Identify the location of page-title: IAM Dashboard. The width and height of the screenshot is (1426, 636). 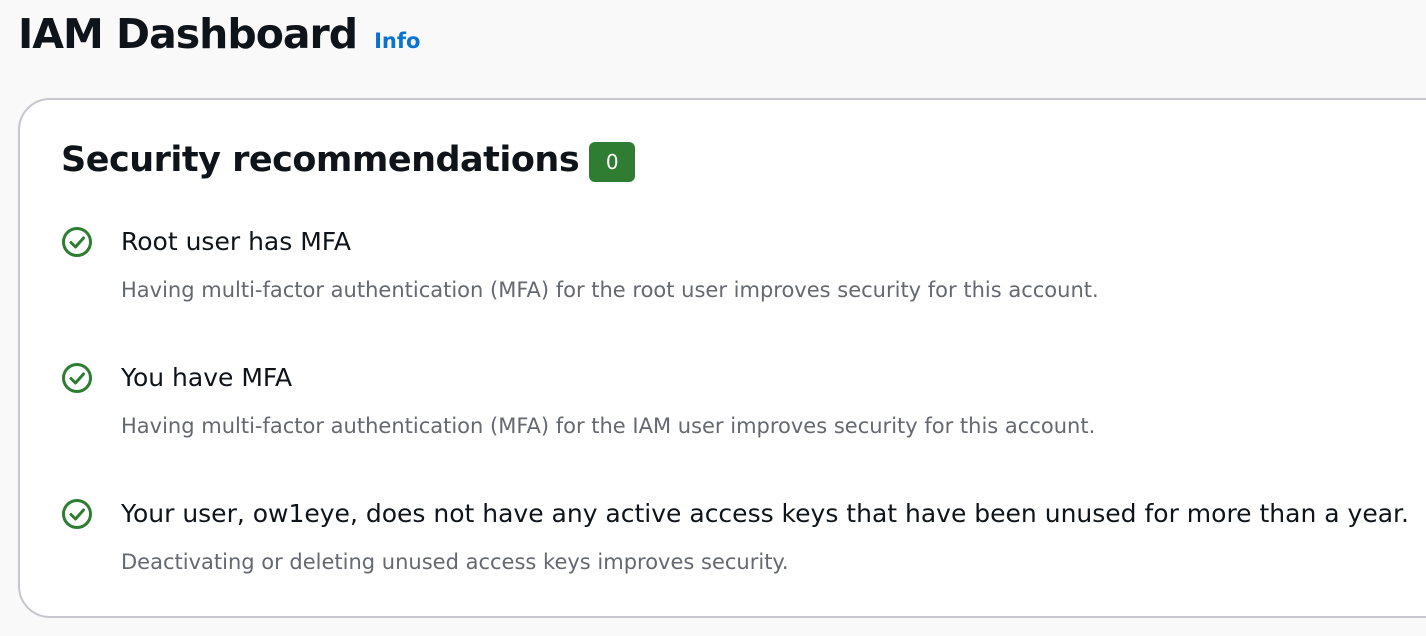
(188, 34).